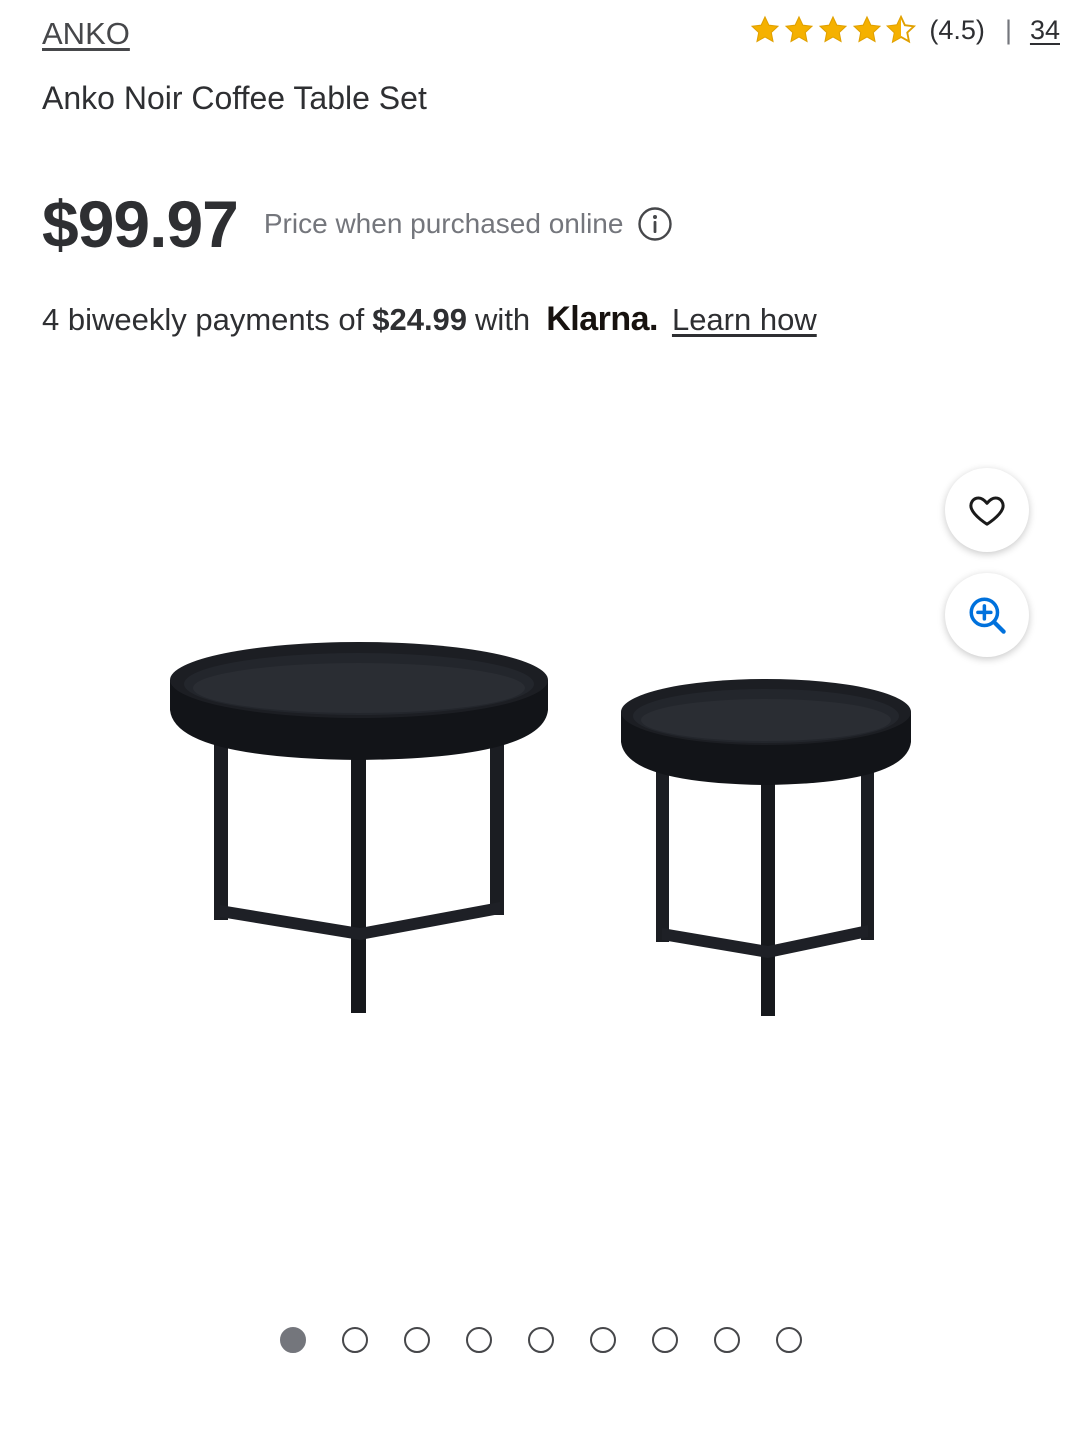  I want to click on klarna-logo: Klarna., so click(602, 319).